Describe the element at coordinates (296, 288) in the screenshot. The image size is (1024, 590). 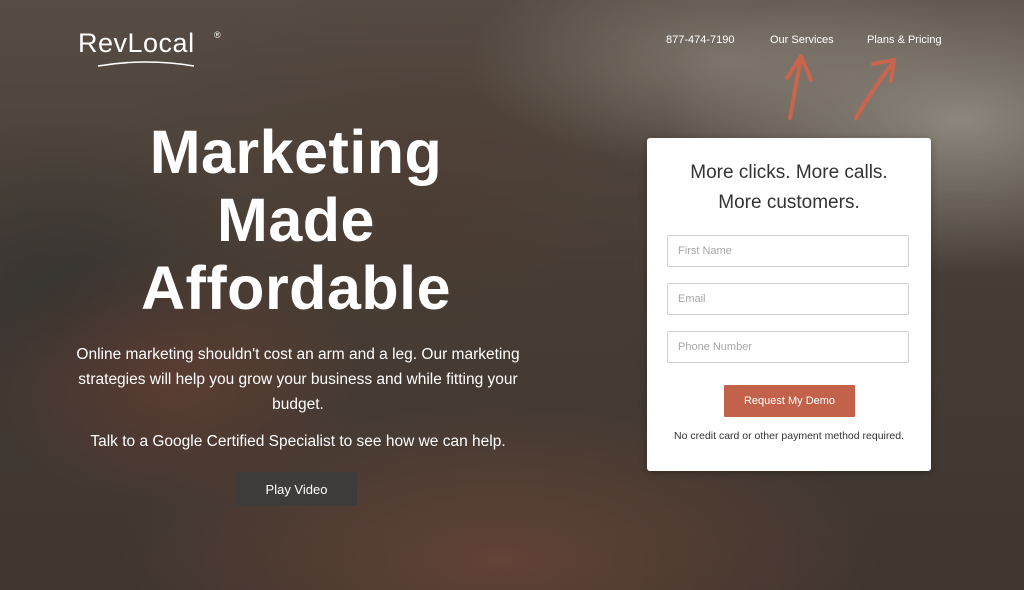
I see `hero-title-line-3: Affordable` at that location.